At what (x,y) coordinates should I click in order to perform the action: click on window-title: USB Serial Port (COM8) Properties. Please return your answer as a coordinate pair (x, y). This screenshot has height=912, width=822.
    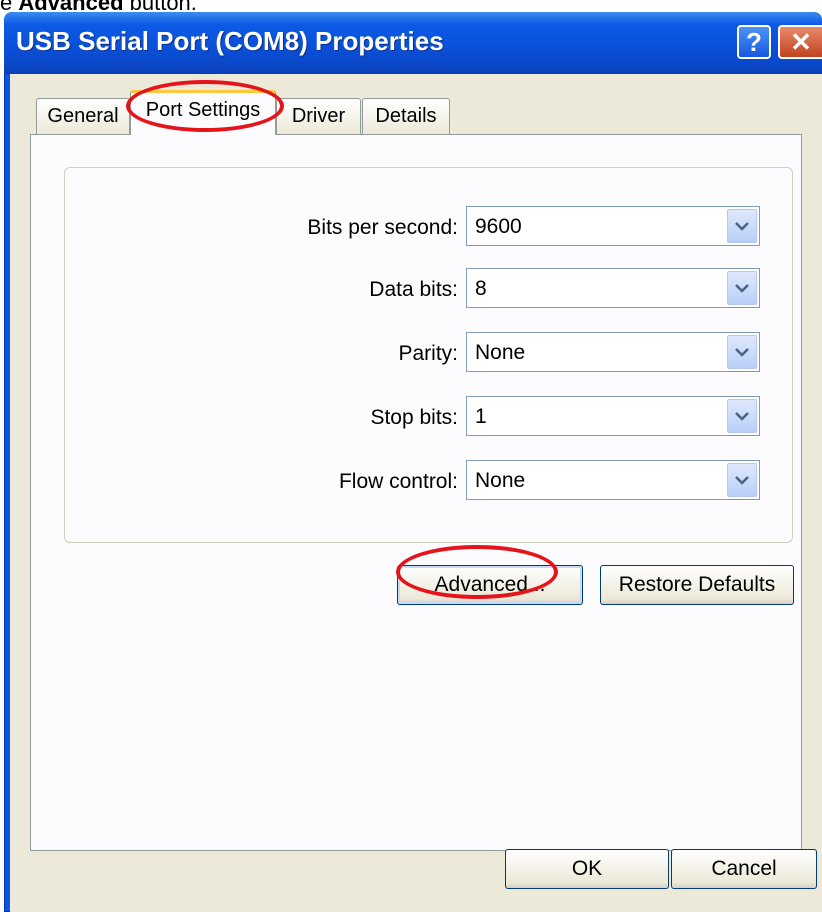
    Looking at the image, I should click on (230, 41).